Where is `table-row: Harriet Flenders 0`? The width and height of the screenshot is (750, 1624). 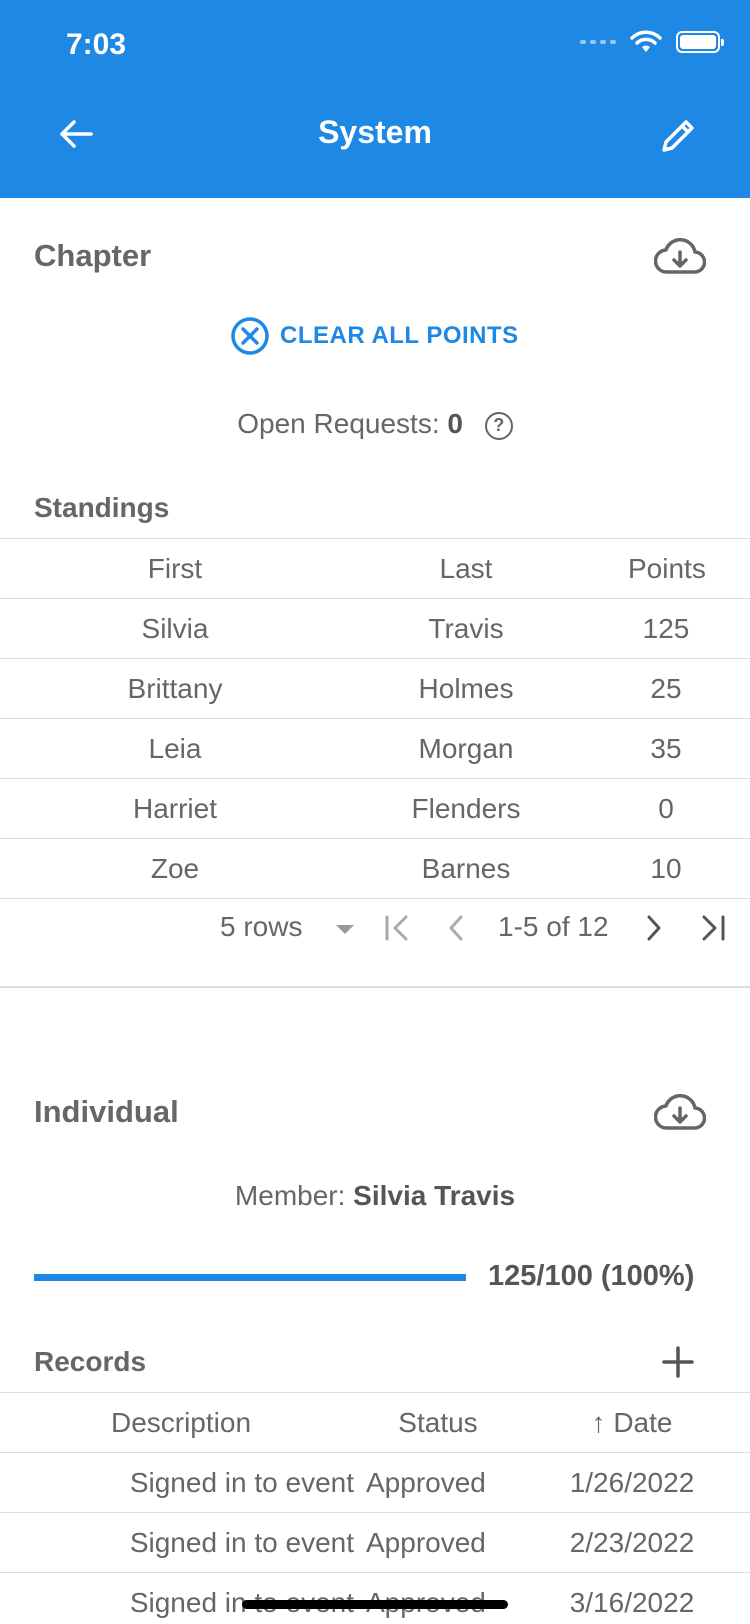
table-row: Harriet Flenders 0 is located at coordinates (375, 808).